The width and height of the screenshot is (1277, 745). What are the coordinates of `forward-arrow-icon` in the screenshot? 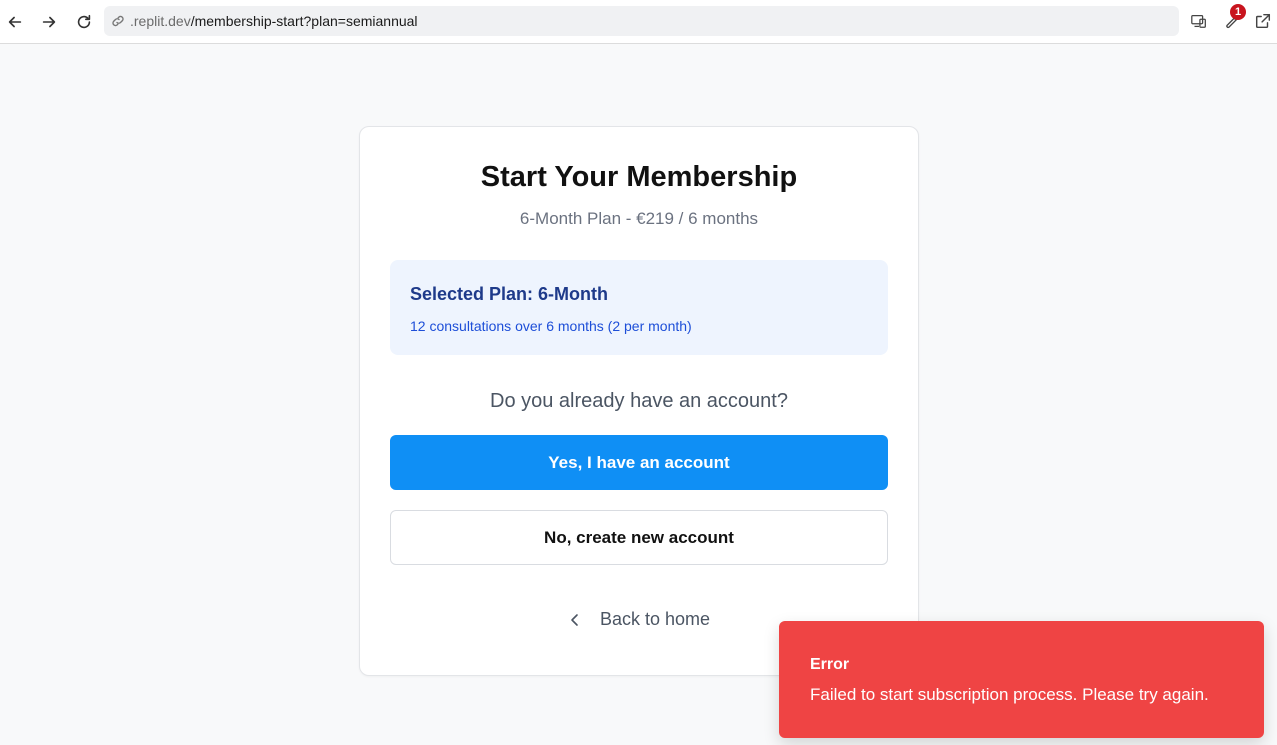 It's located at (49, 22).